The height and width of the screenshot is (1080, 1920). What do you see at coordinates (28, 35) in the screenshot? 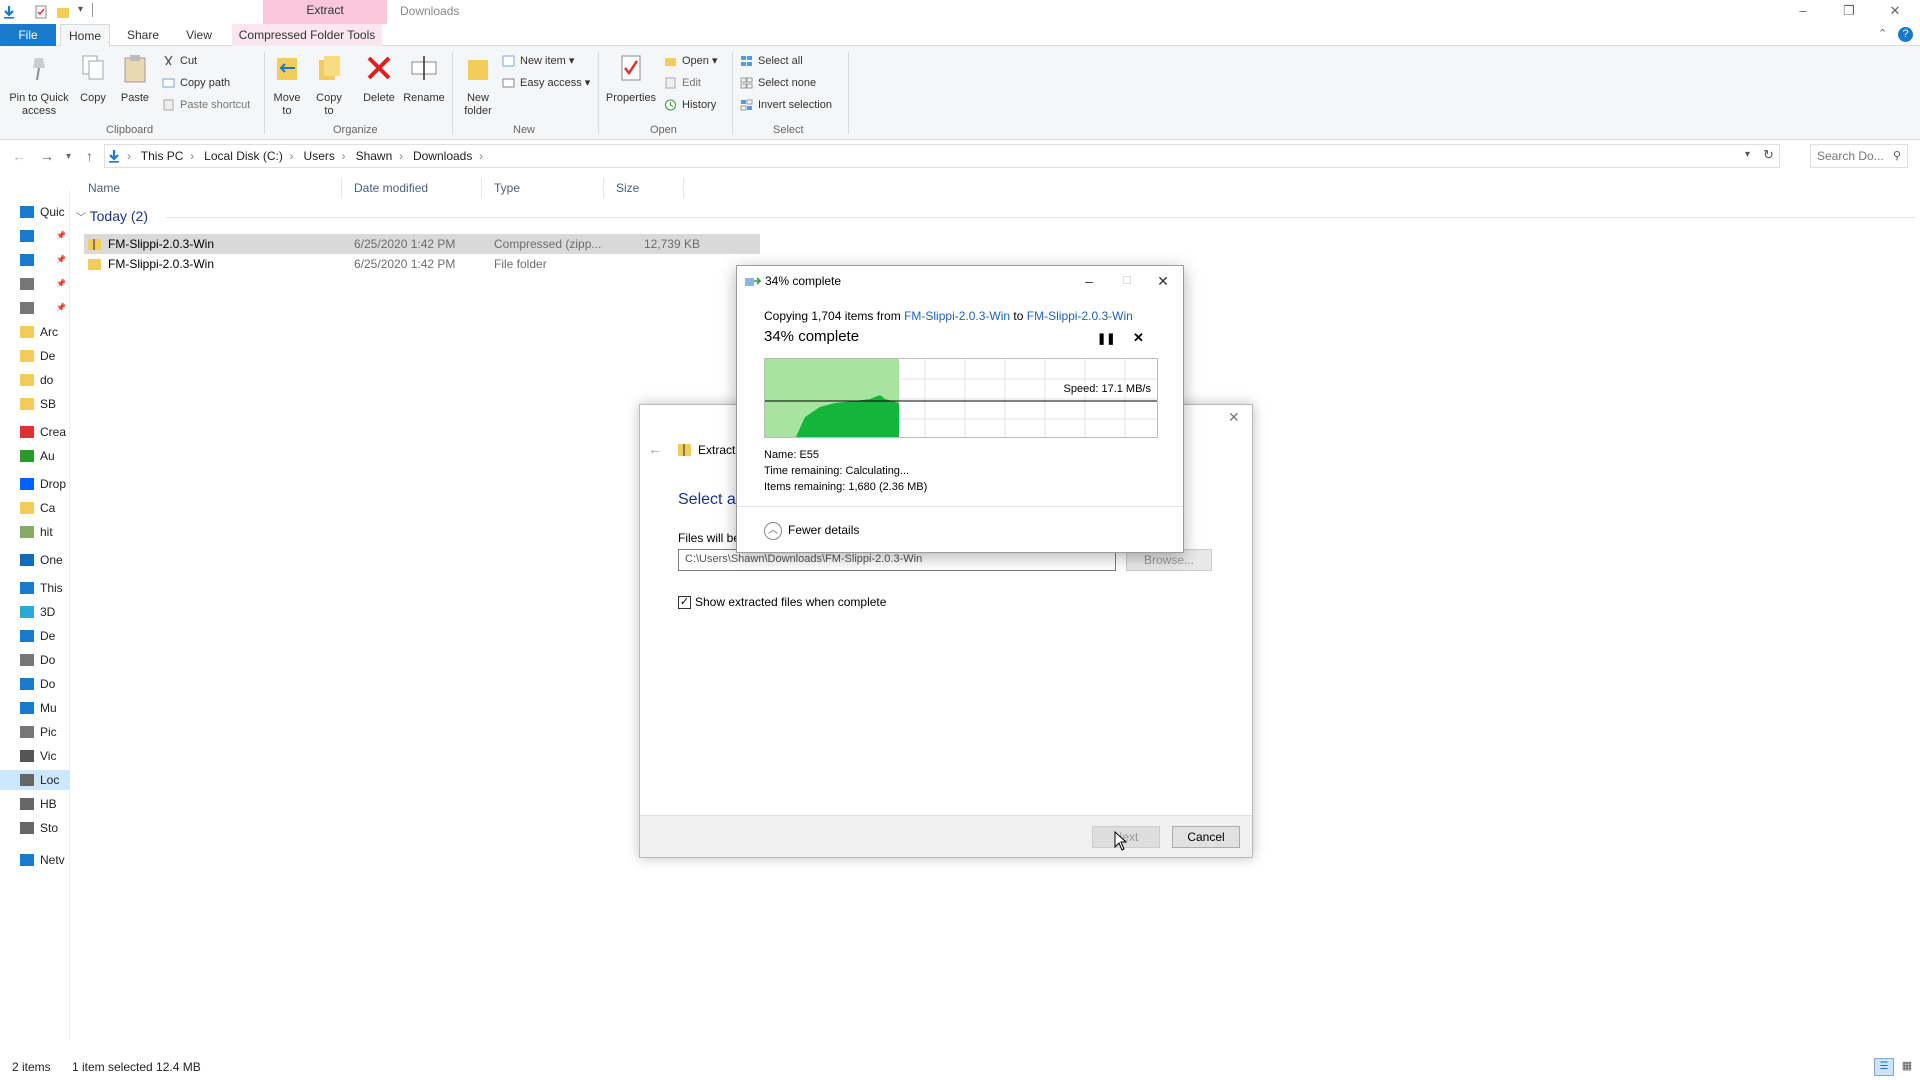
I see `tab-file: File` at bounding box center [28, 35].